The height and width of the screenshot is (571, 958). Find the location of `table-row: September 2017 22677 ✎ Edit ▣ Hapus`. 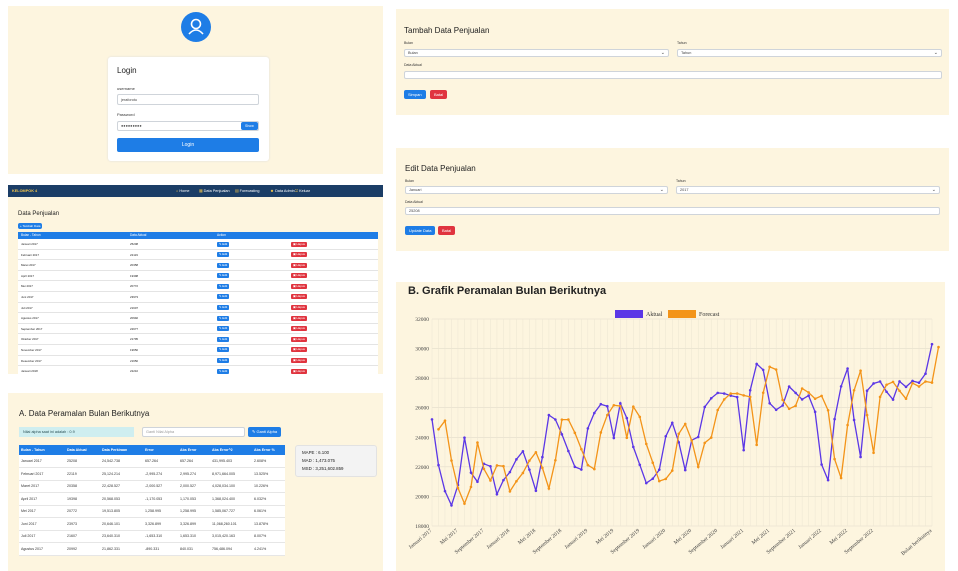

table-row: September 2017 22677 ✎ Edit ▣ Hapus is located at coordinates (198, 329).